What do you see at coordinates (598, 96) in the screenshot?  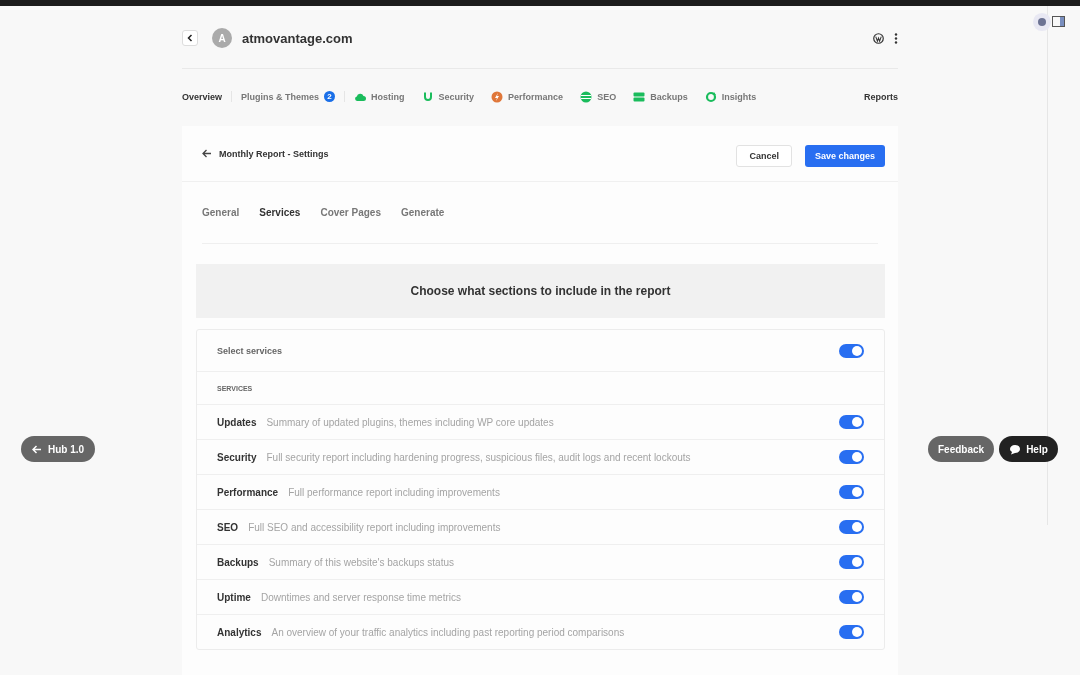 I see `nav-tab: SEO` at bounding box center [598, 96].